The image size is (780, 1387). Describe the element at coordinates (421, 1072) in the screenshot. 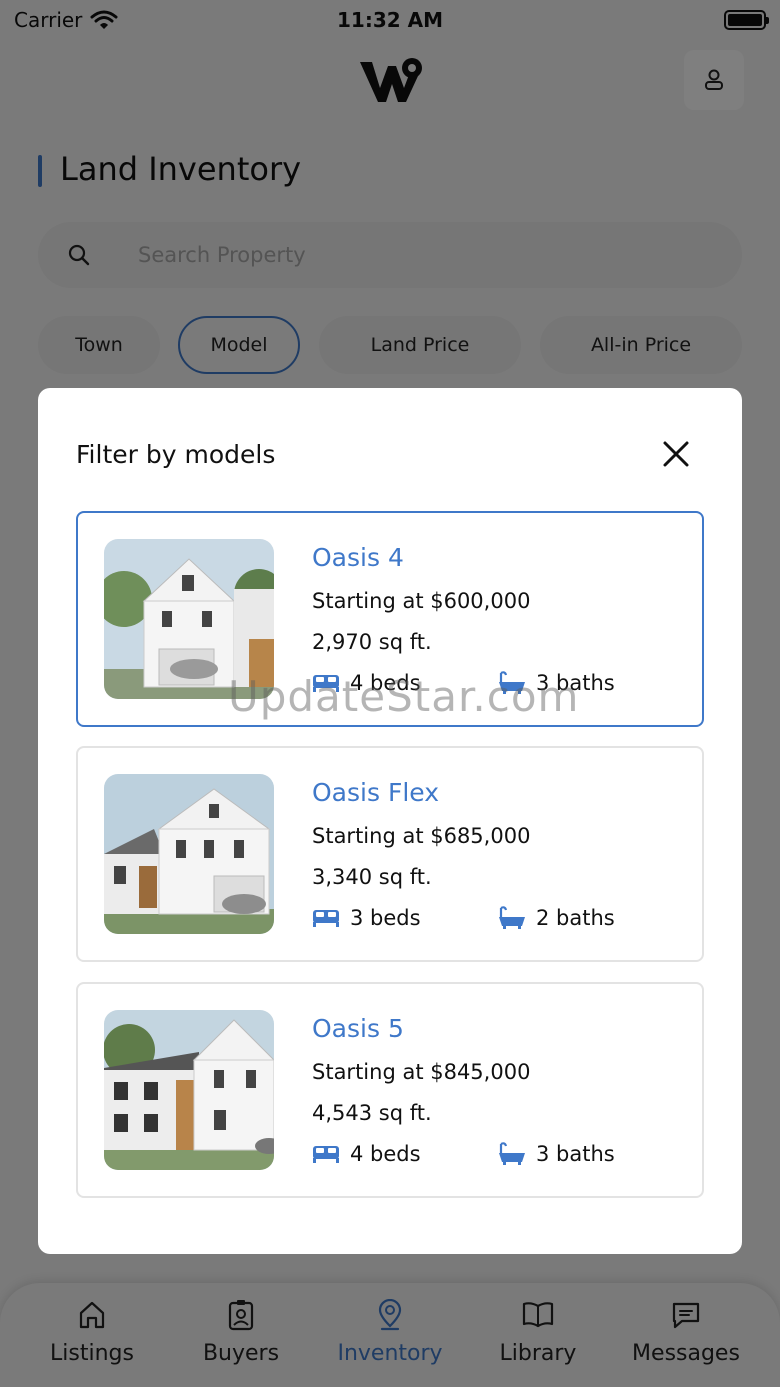

I see `model-price: Starting at $845,000` at that location.